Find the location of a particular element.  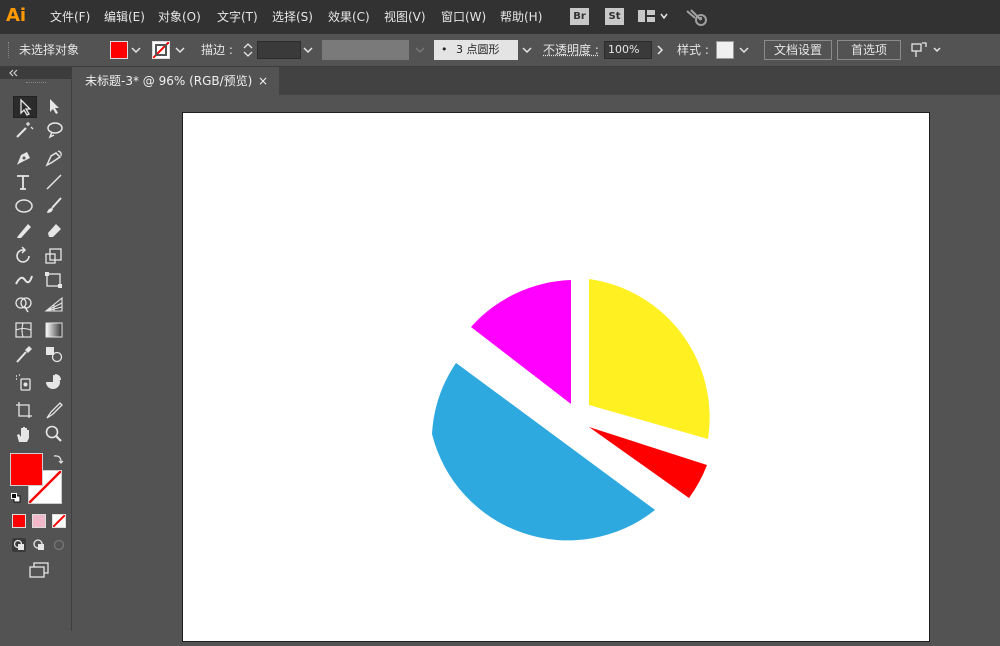

yellow-pie-slice is located at coordinates (649, 359).